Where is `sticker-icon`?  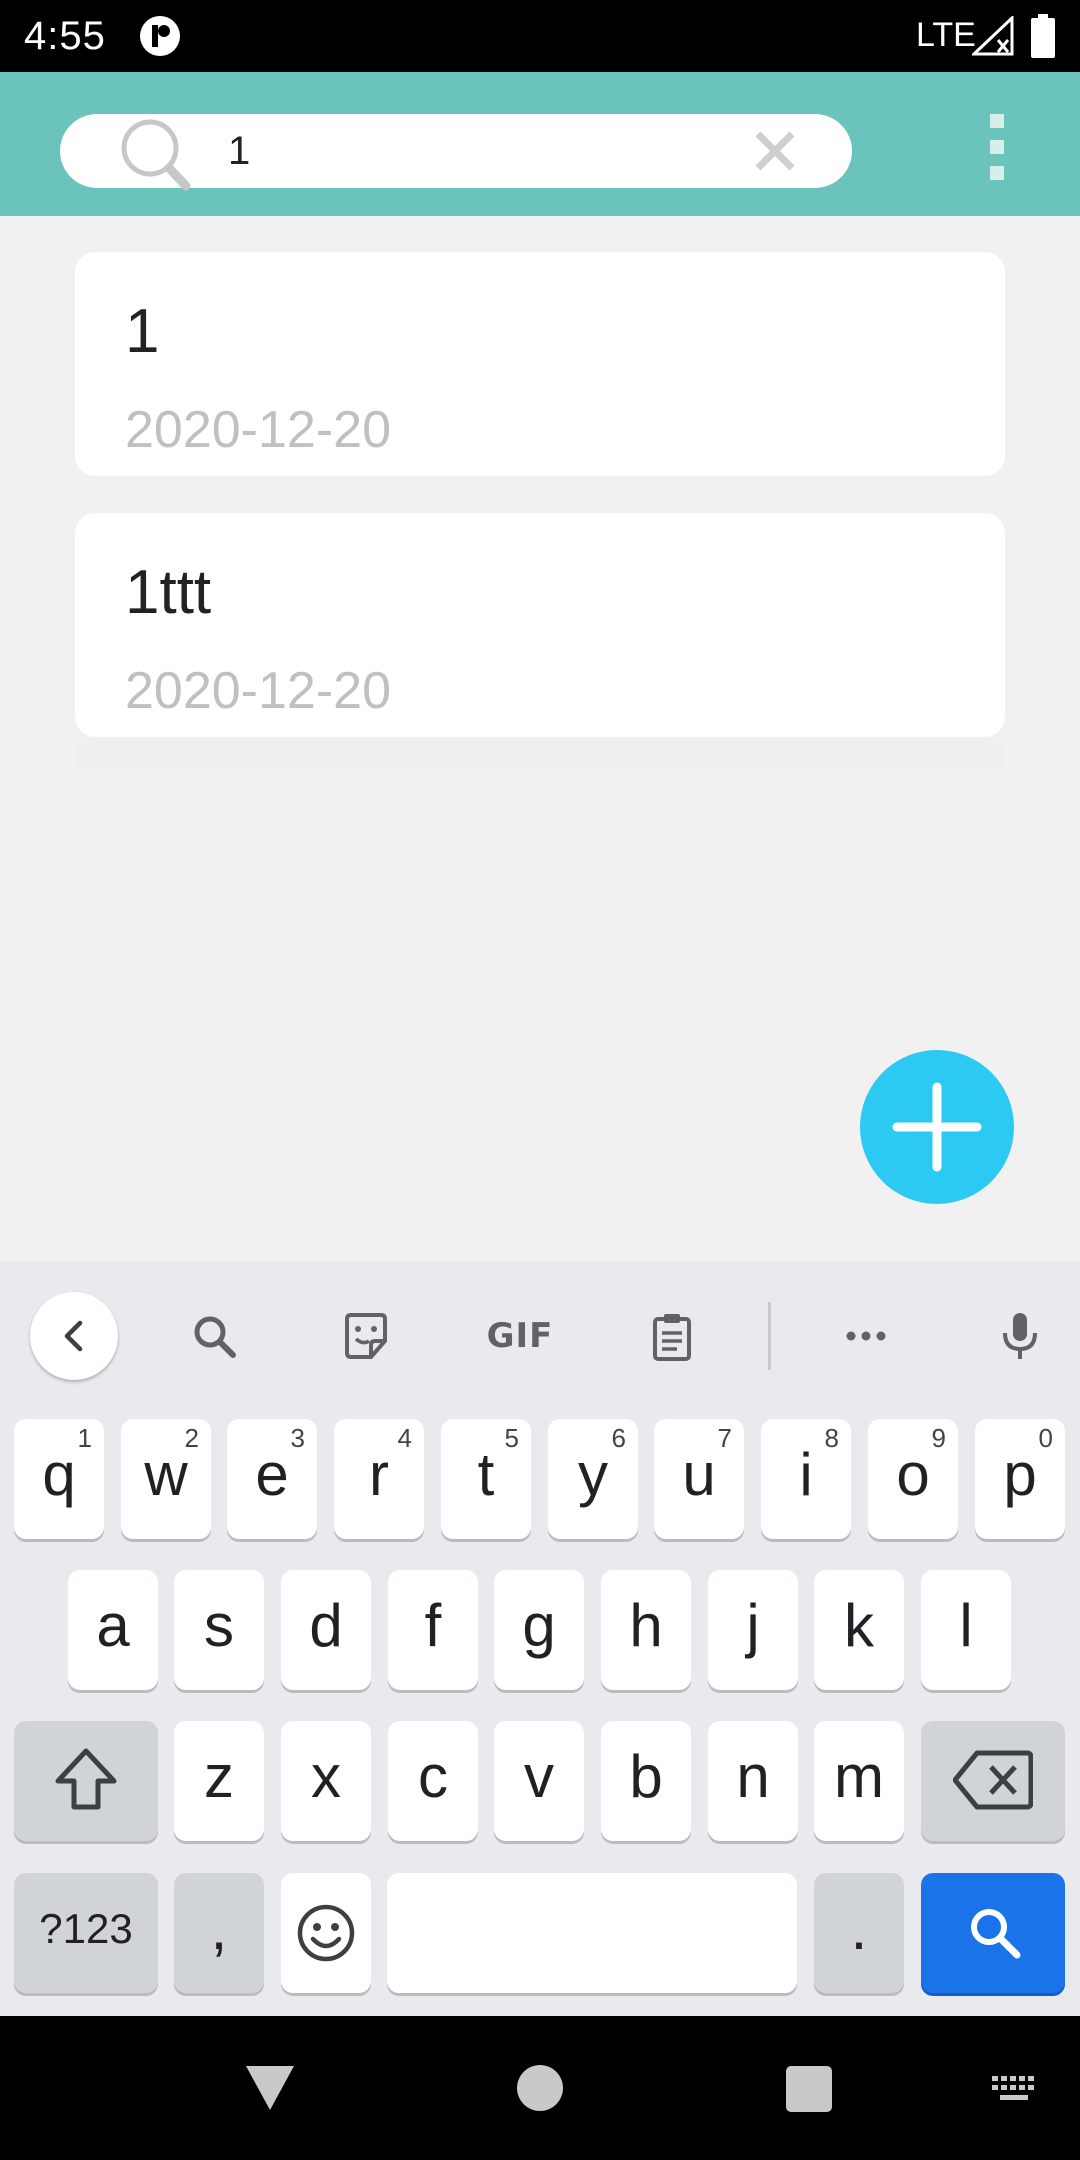
sticker-icon is located at coordinates (366, 1336).